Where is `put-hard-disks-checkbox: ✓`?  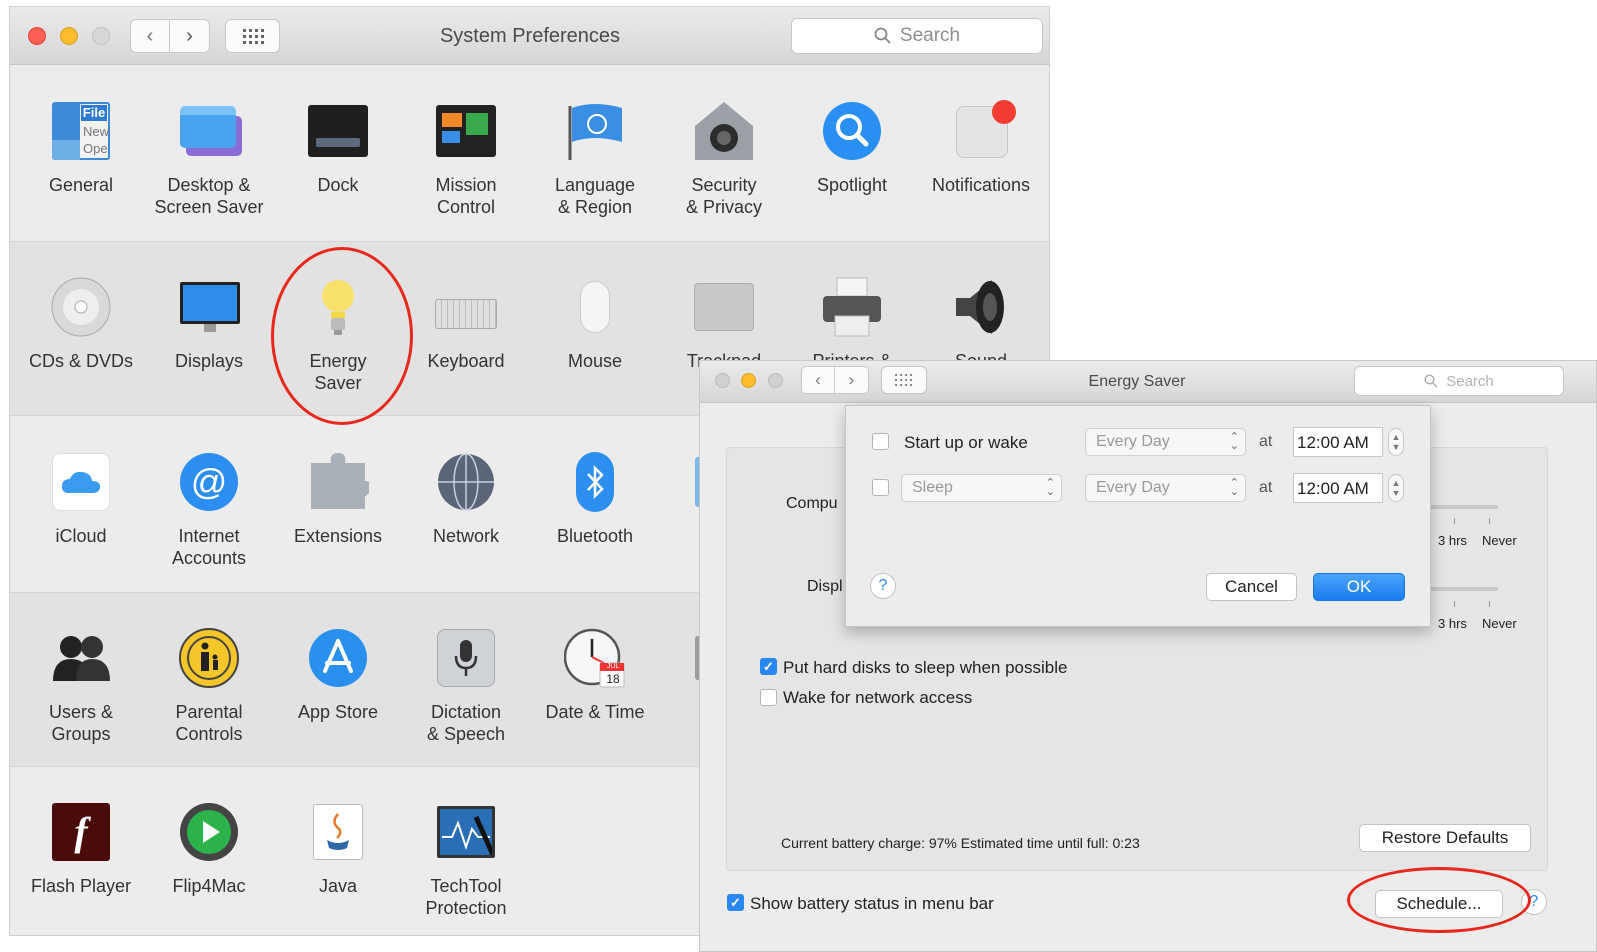
put-hard-disks-checkbox: ✓ is located at coordinates (768, 666).